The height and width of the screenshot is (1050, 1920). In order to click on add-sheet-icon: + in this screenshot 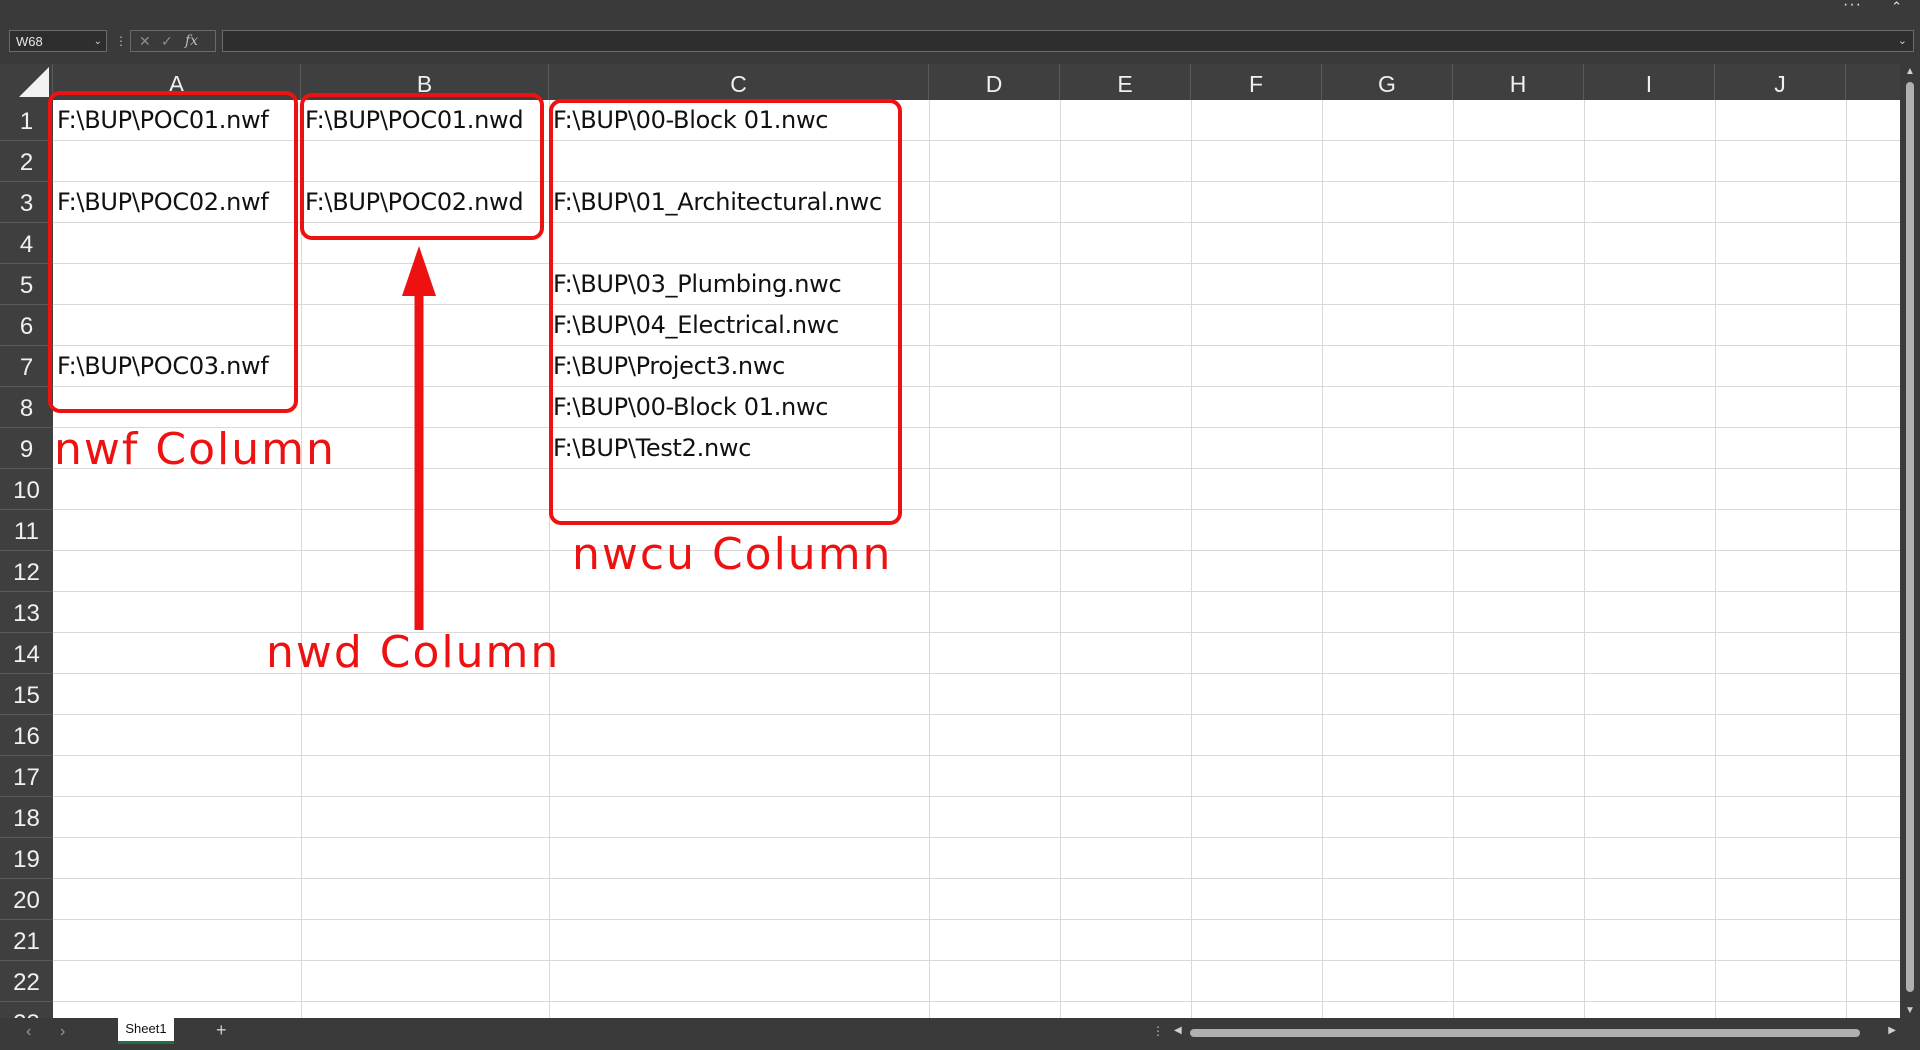, I will do `click(221, 1030)`.